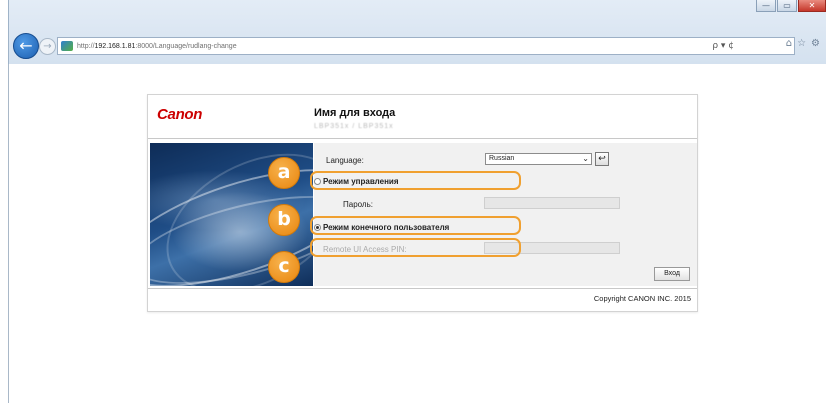 This screenshot has width=826, height=403. What do you see at coordinates (284, 220) in the screenshot?
I see `callout-b: b` at bounding box center [284, 220].